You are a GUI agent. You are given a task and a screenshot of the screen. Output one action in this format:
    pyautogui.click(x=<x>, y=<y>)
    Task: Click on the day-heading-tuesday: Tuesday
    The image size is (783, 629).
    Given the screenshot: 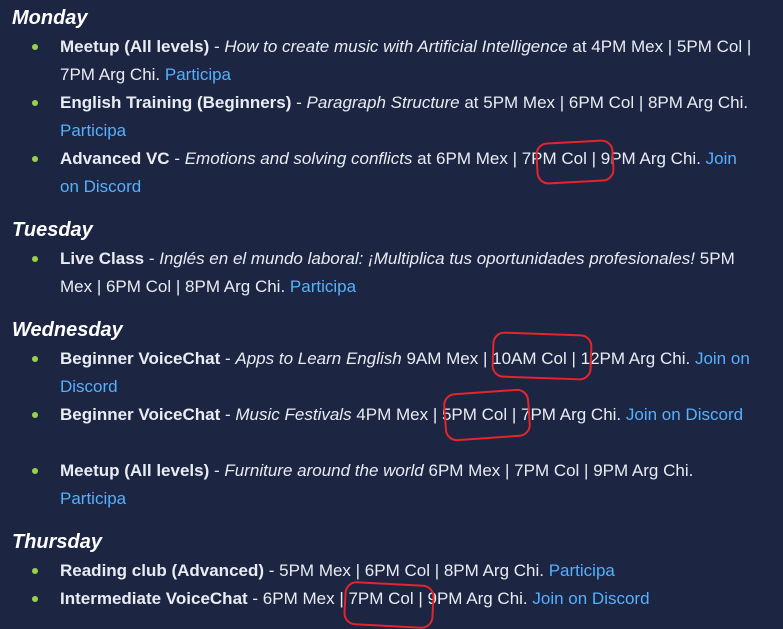 What is the action you would take?
    pyautogui.click(x=52, y=230)
    